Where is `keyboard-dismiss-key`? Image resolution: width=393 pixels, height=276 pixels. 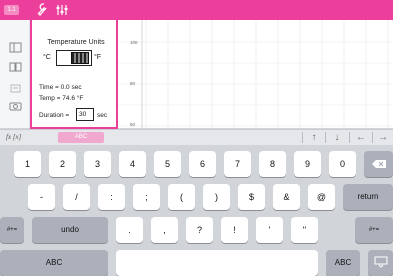 keyboard-dismiss-key is located at coordinates (380, 263).